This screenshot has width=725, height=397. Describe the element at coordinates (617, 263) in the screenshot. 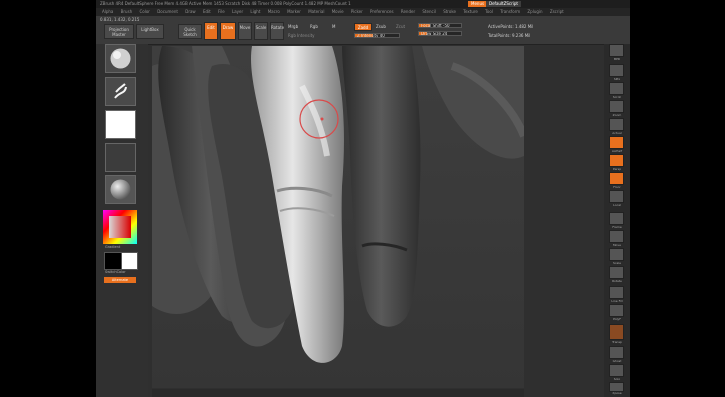

I see `scale-view-label: Scale` at that location.